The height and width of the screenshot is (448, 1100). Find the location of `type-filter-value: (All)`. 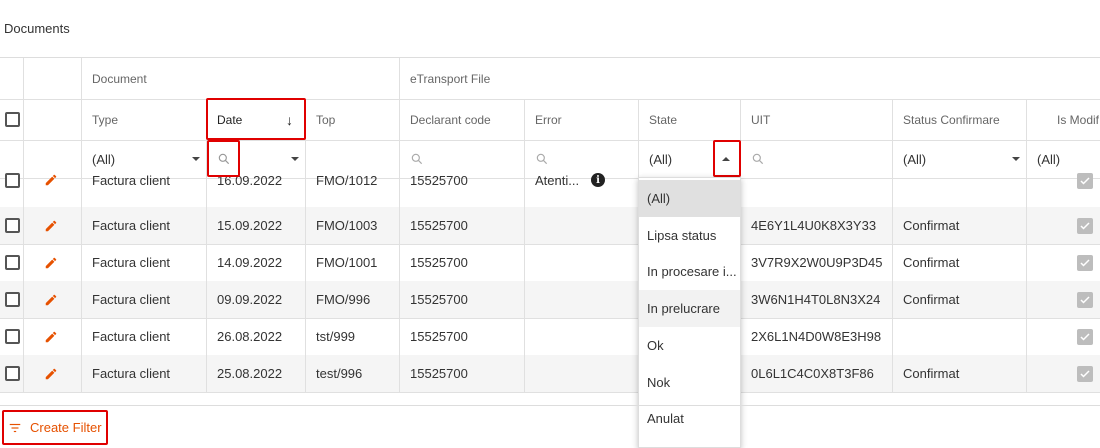

type-filter-value: (All) is located at coordinates (104, 159).